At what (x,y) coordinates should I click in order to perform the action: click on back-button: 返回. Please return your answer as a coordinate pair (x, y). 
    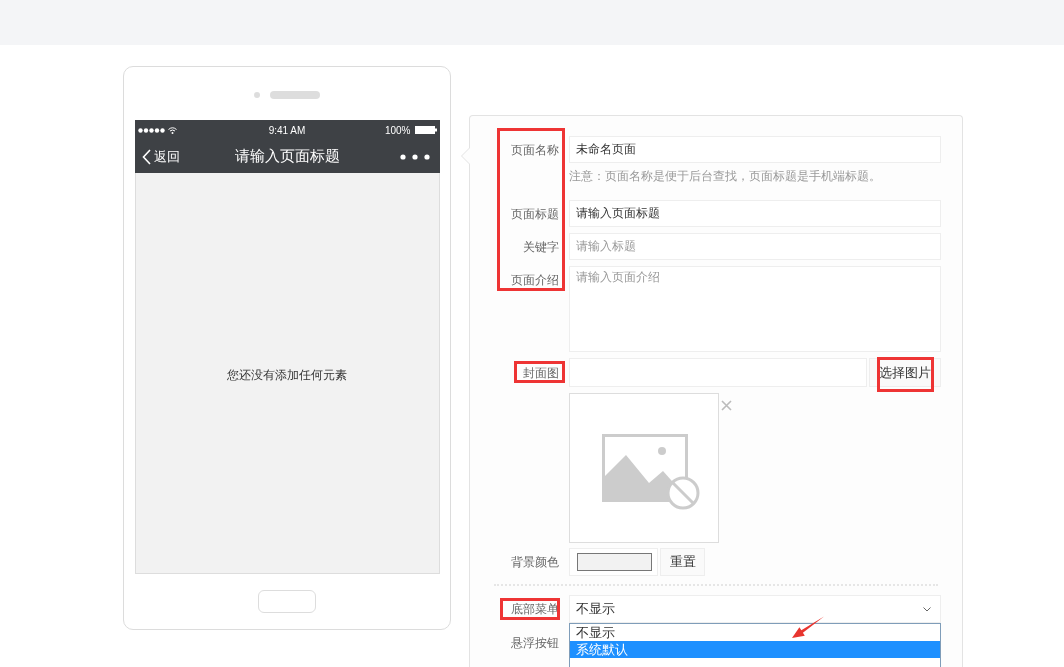
    Looking at the image, I should click on (160, 156).